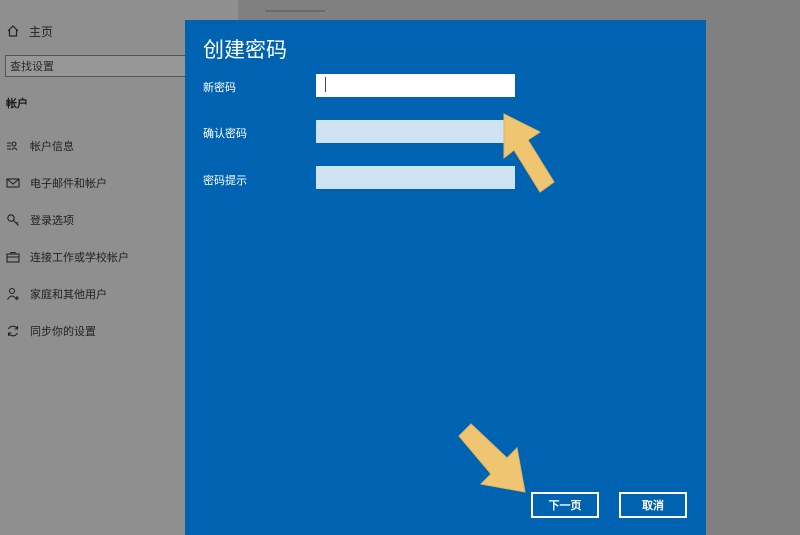  Describe the element at coordinates (17, 103) in the screenshot. I see `section-title: 帐户` at that location.